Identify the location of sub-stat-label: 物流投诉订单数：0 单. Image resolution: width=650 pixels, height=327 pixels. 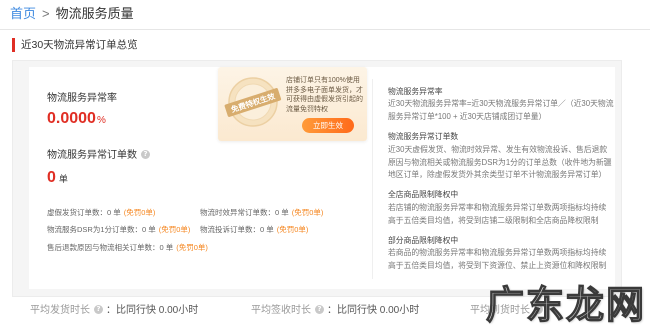
(237, 229).